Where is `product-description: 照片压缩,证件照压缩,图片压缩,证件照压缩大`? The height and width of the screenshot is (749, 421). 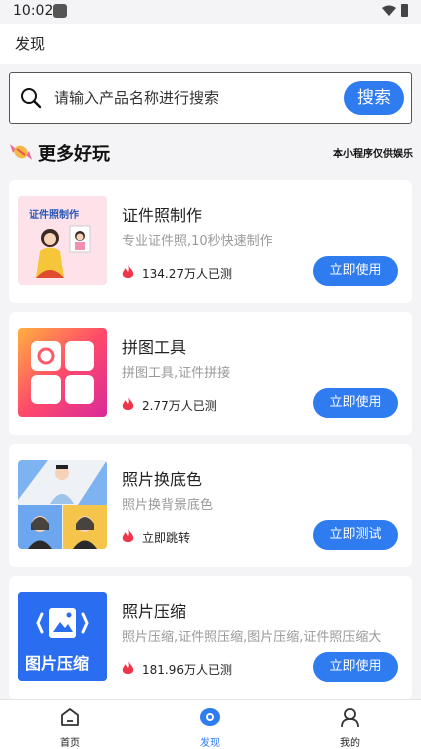
product-description: 照片压缩,证件照压缩,图片压缩,证件照压缩大 is located at coordinates (252, 637).